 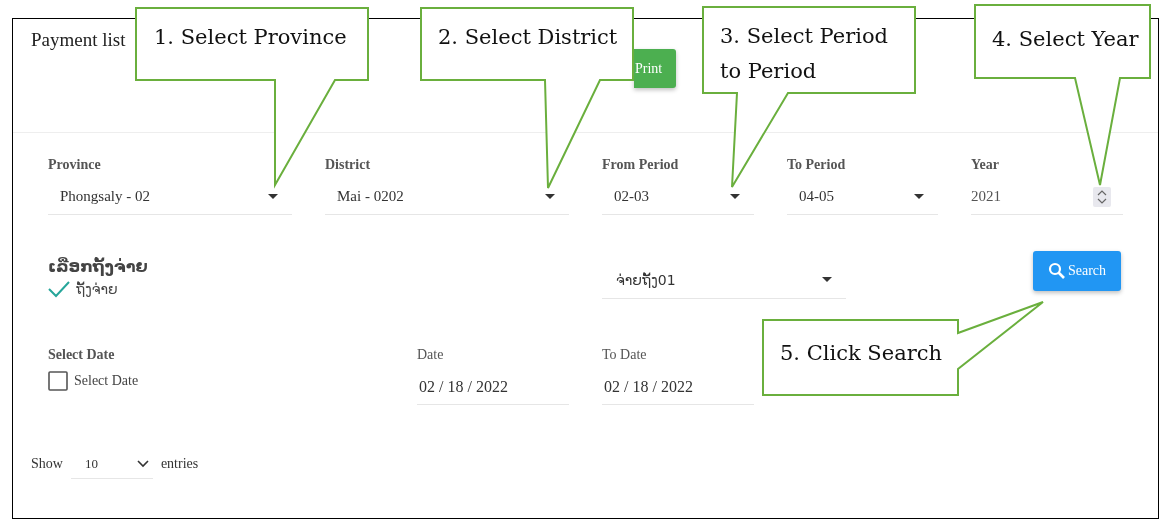 I want to click on field-label: Select Date, so click(x=81, y=355).